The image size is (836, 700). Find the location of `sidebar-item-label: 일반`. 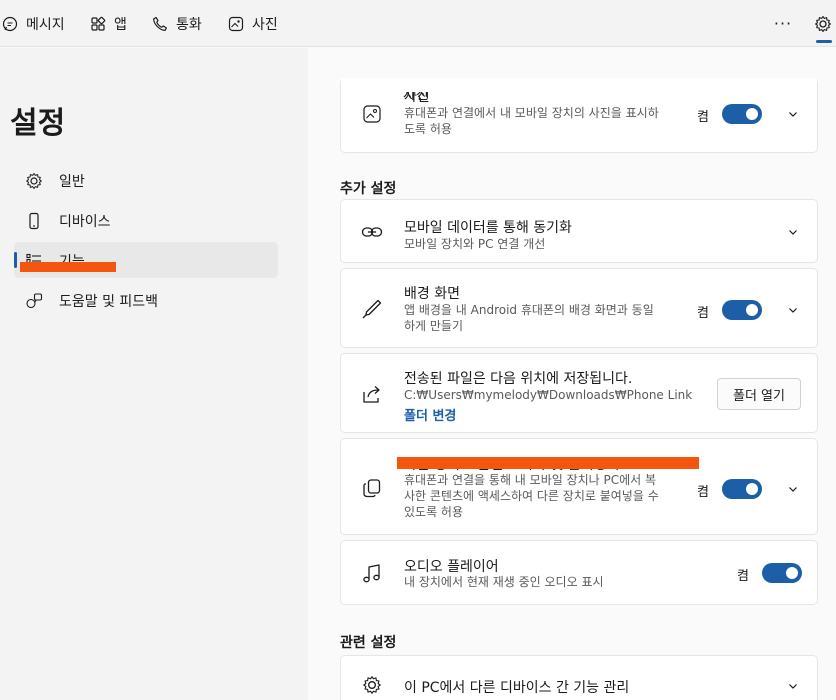

sidebar-item-label: 일반 is located at coordinates (72, 182).